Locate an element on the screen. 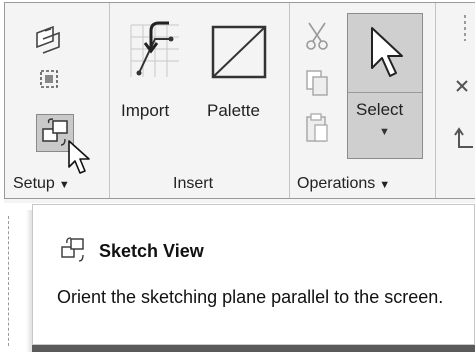 Image resolution: width=475 pixels, height=356 pixels. slice-graphics-icon is located at coordinates (49, 79).